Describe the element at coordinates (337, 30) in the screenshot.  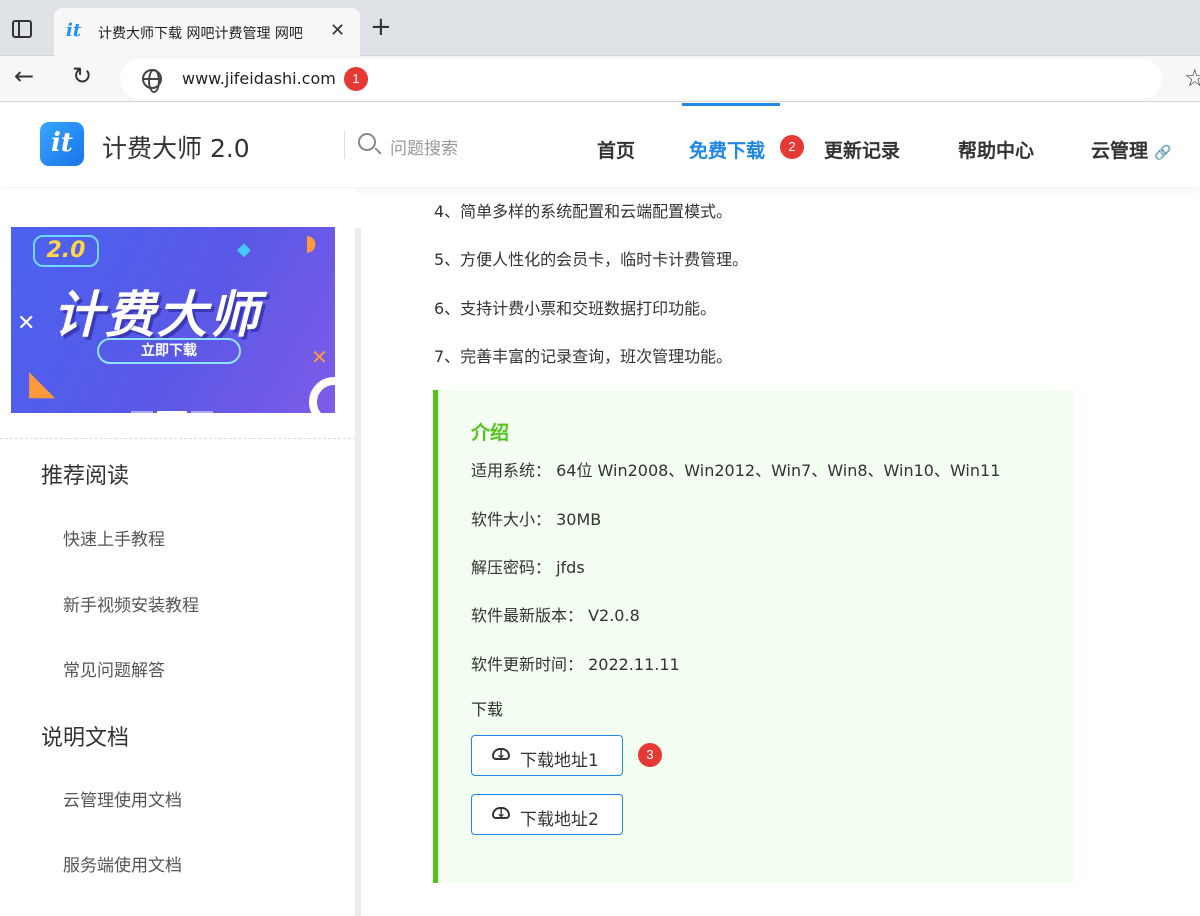
I see `tab-close-icon: ✕` at that location.